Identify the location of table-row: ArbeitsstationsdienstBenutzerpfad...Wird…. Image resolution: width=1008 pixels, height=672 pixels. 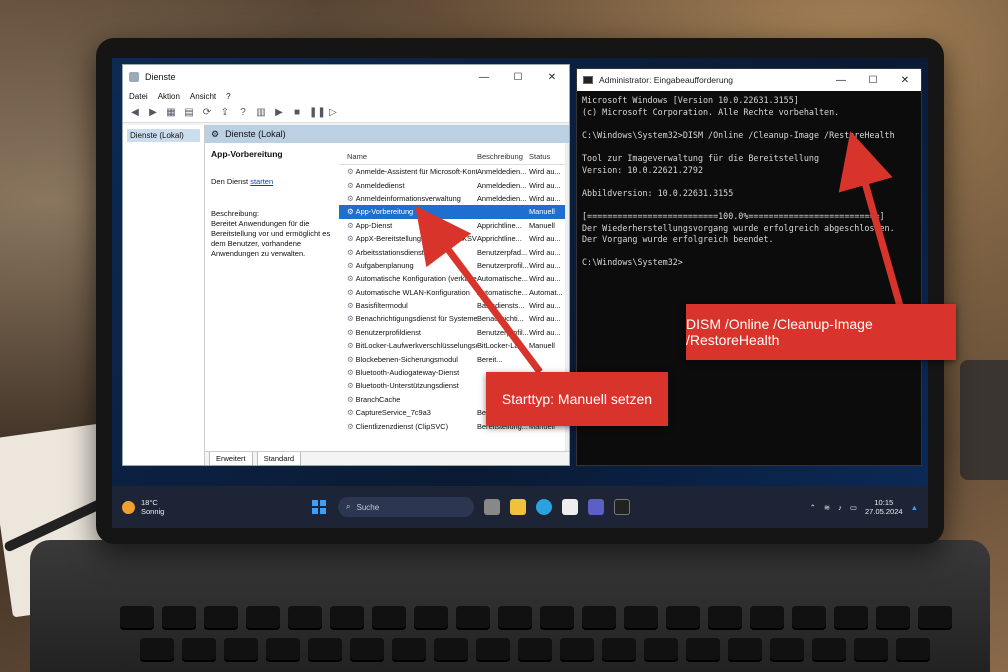
(454, 251).